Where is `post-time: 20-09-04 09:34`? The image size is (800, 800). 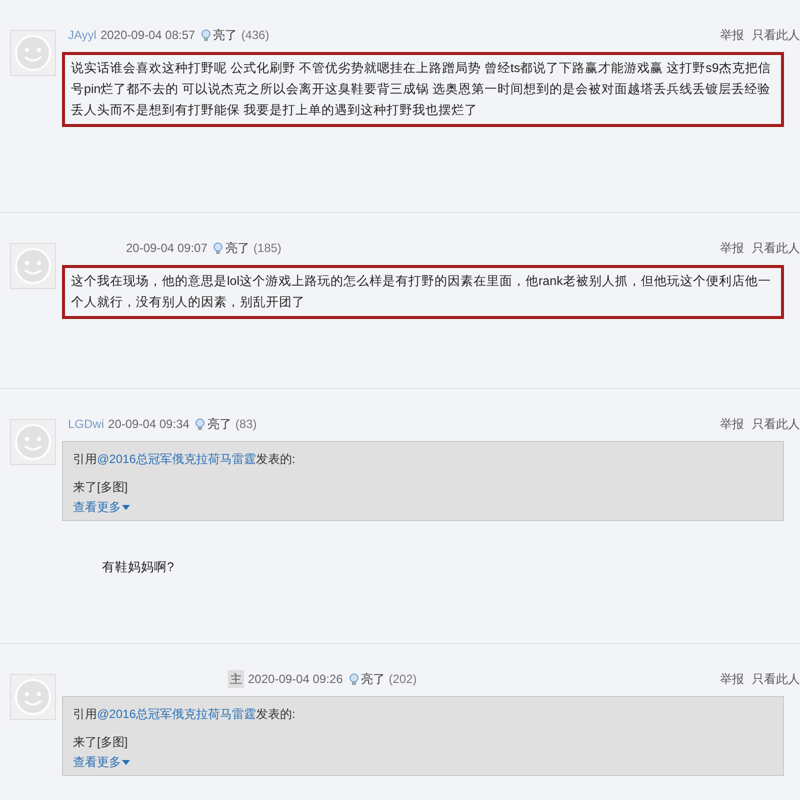
post-time: 20-09-04 09:34 is located at coordinates (149, 424).